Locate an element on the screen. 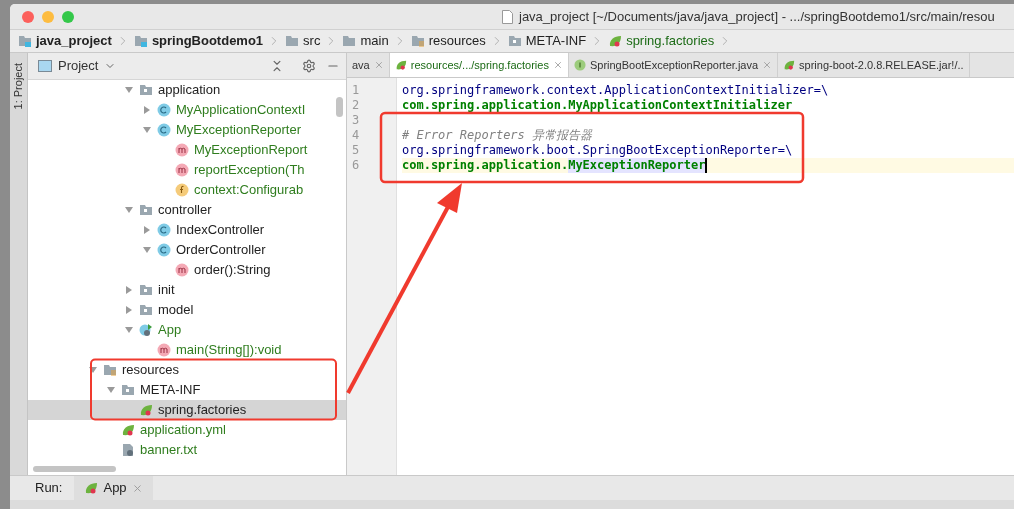 The width and height of the screenshot is (1014, 509). tree-item-label: MyExceptionReport is located at coordinates (251, 150).